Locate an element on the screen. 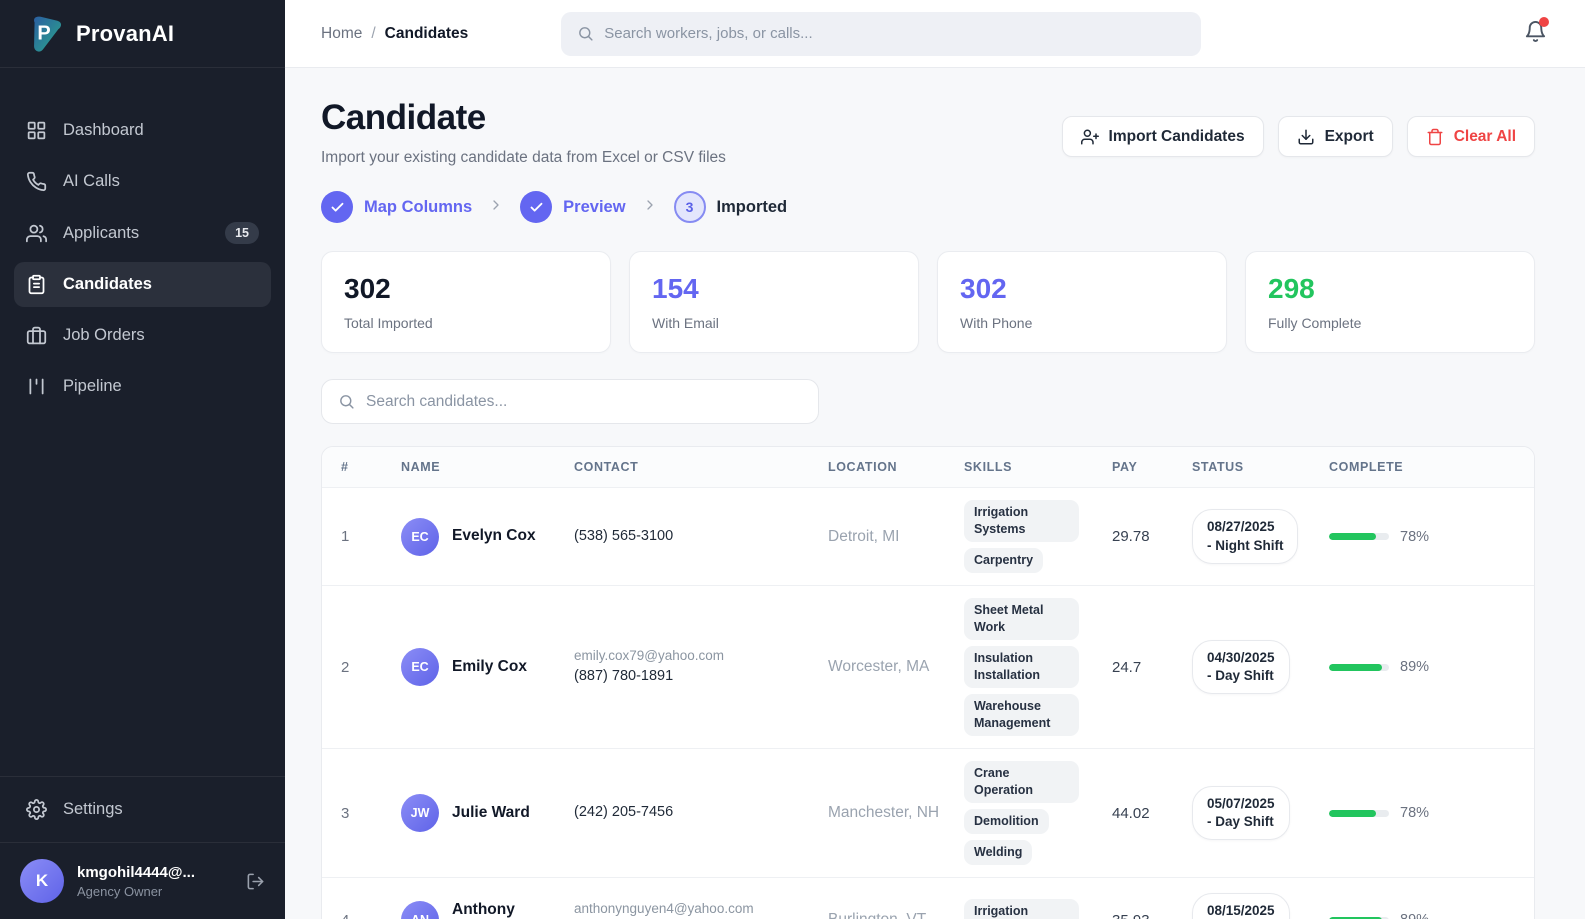  skills-cell: Irrigation Systems Carpentry is located at coordinates (1038, 536).